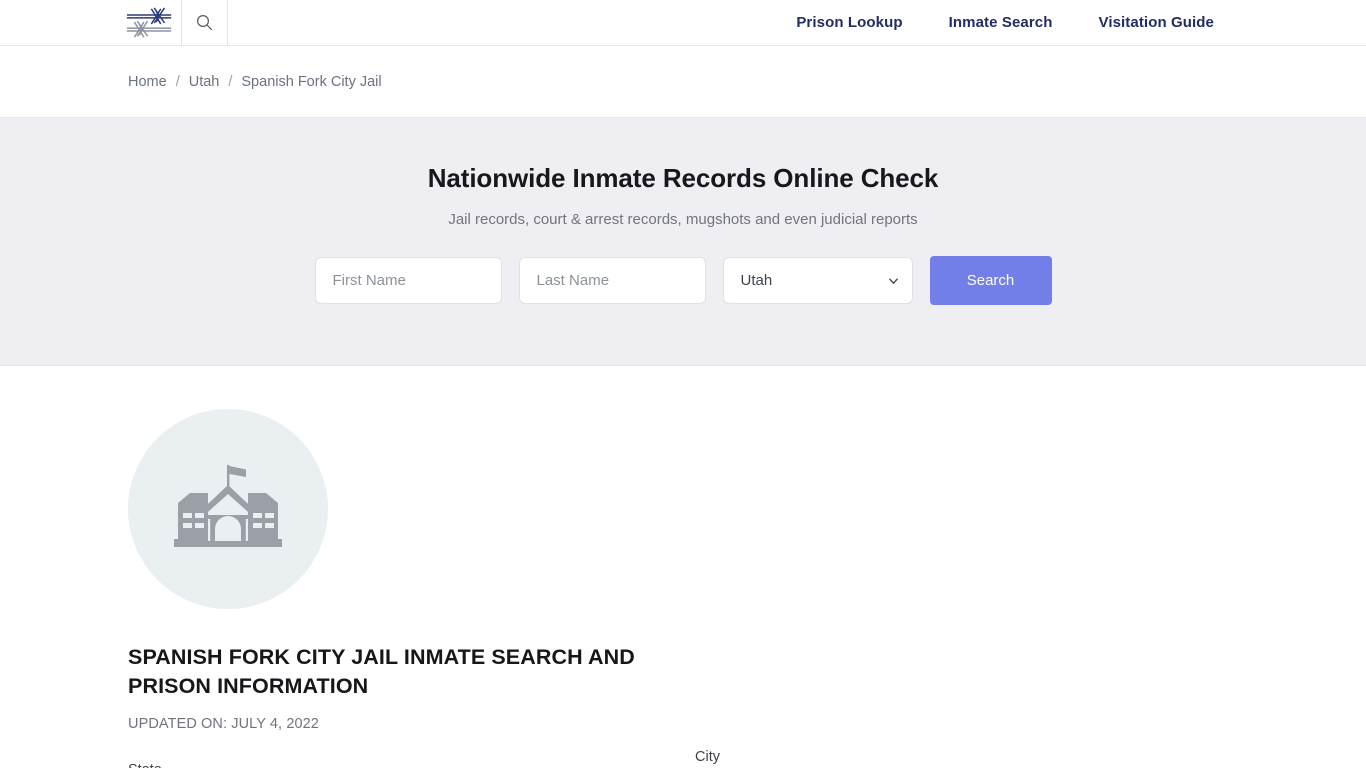 This screenshot has width=1366, height=768. What do you see at coordinates (408, 280) in the screenshot?
I see `first-name-input` at bounding box center [408, 280].